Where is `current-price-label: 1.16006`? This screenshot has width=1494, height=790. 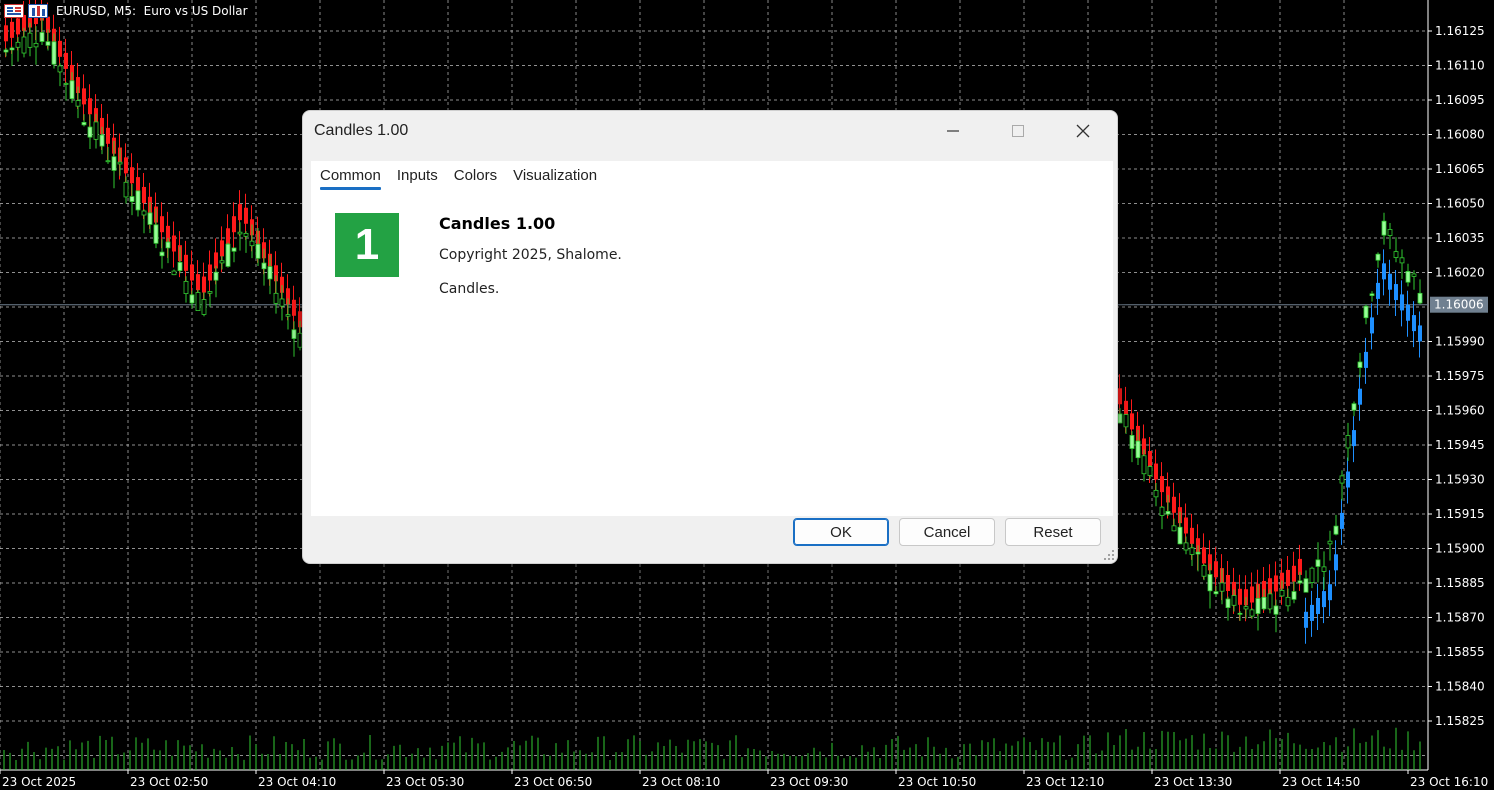
current-price-label: 1.16006 is located at coordinates (1459, 305).